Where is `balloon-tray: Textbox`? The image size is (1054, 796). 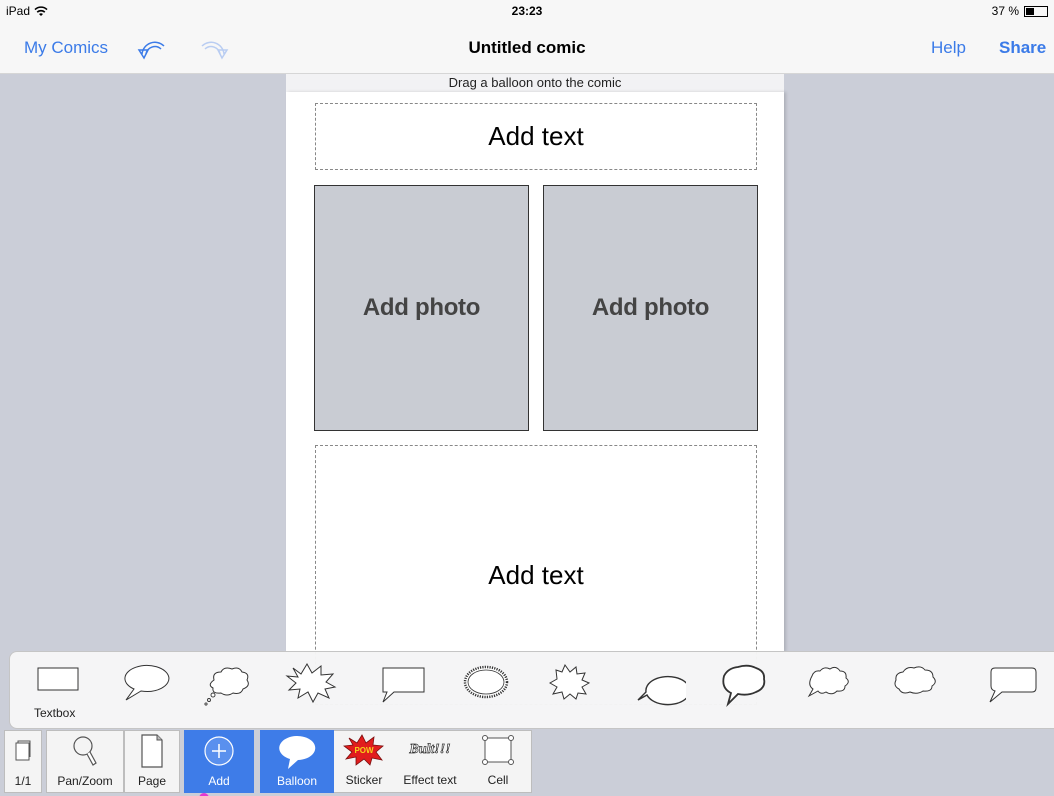
balloon-tray: Textbox is located at coordinates (531, 690).